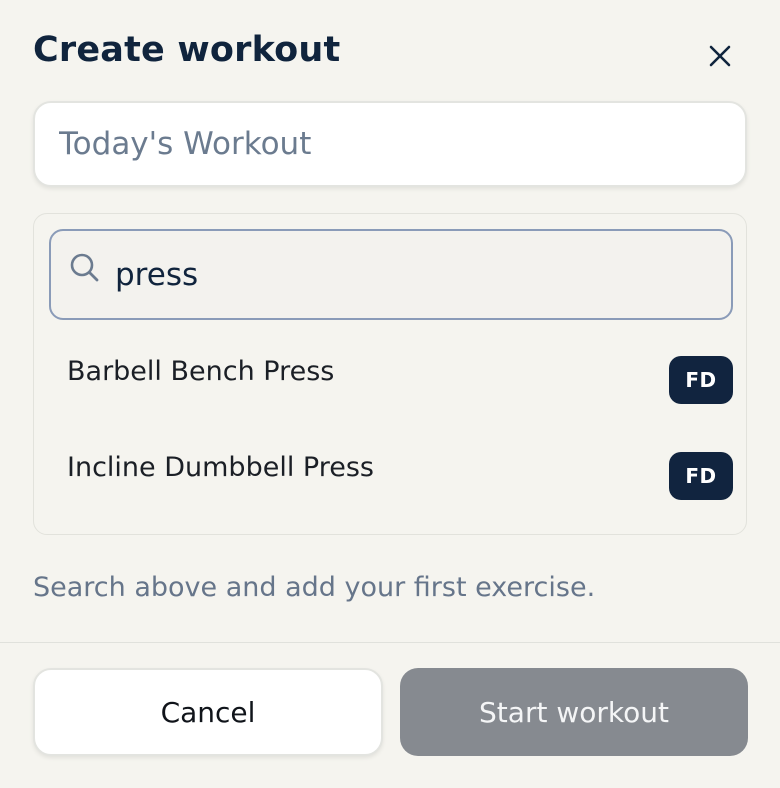 The image size is (780, 788). I want to click on close-button, so click(720, 56).